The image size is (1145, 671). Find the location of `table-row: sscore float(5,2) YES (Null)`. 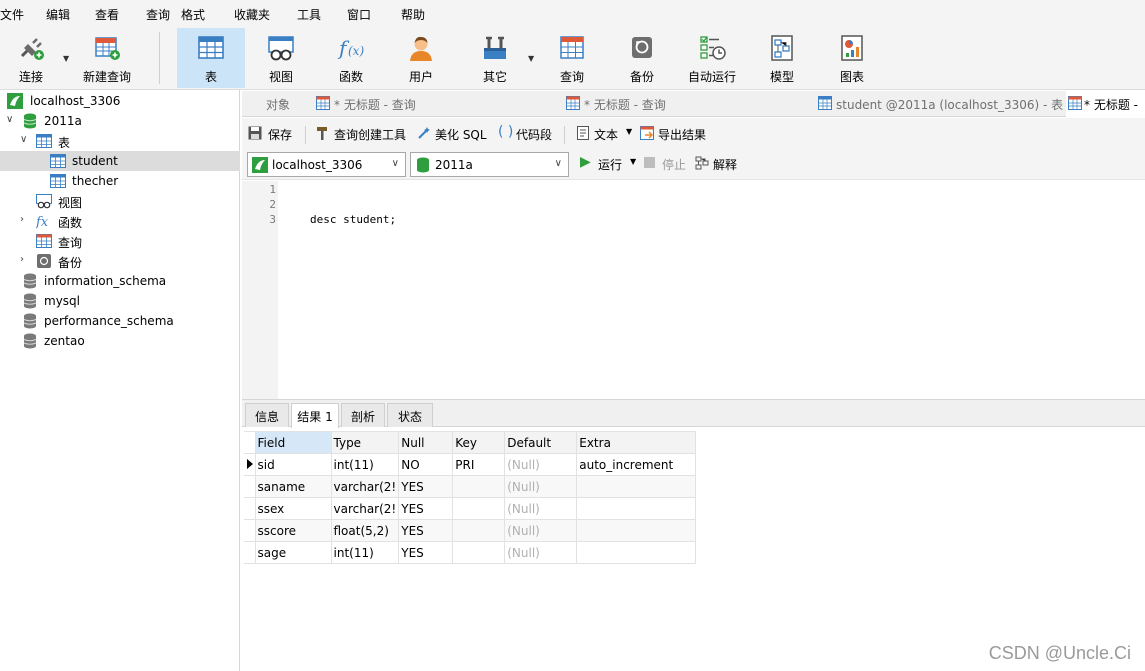

table-row: sscore float(5,2) YES (Null) is located at coordinates (470, 530).